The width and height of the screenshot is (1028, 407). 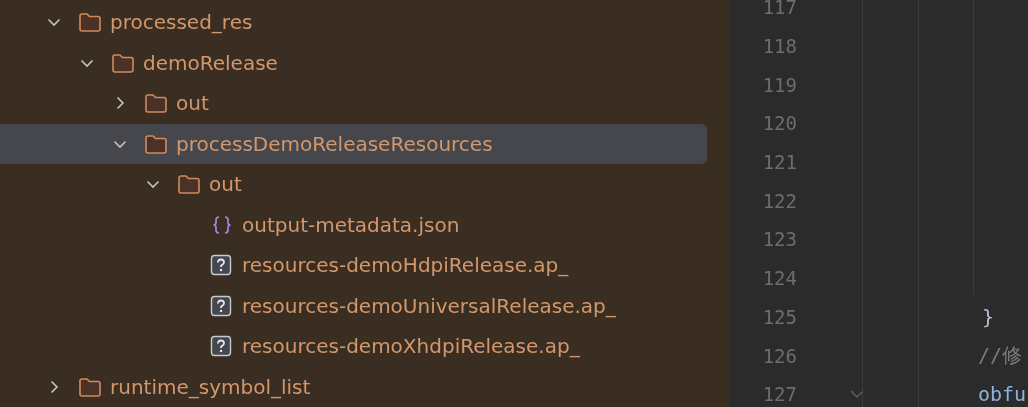 What do you see at coordinates (411, 346) in the screenshot?
I see `file-name: resources-demoXhdpiRelease.ap_` at bounding box center [411, 346].